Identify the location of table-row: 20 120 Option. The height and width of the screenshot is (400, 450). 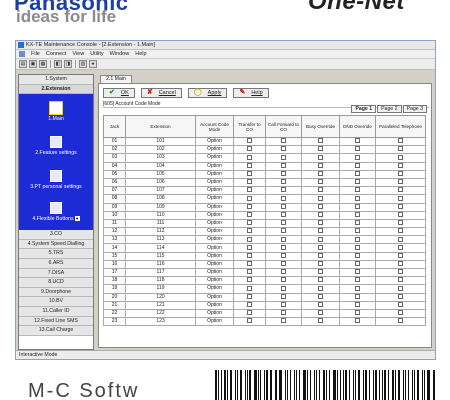
(264, 297).